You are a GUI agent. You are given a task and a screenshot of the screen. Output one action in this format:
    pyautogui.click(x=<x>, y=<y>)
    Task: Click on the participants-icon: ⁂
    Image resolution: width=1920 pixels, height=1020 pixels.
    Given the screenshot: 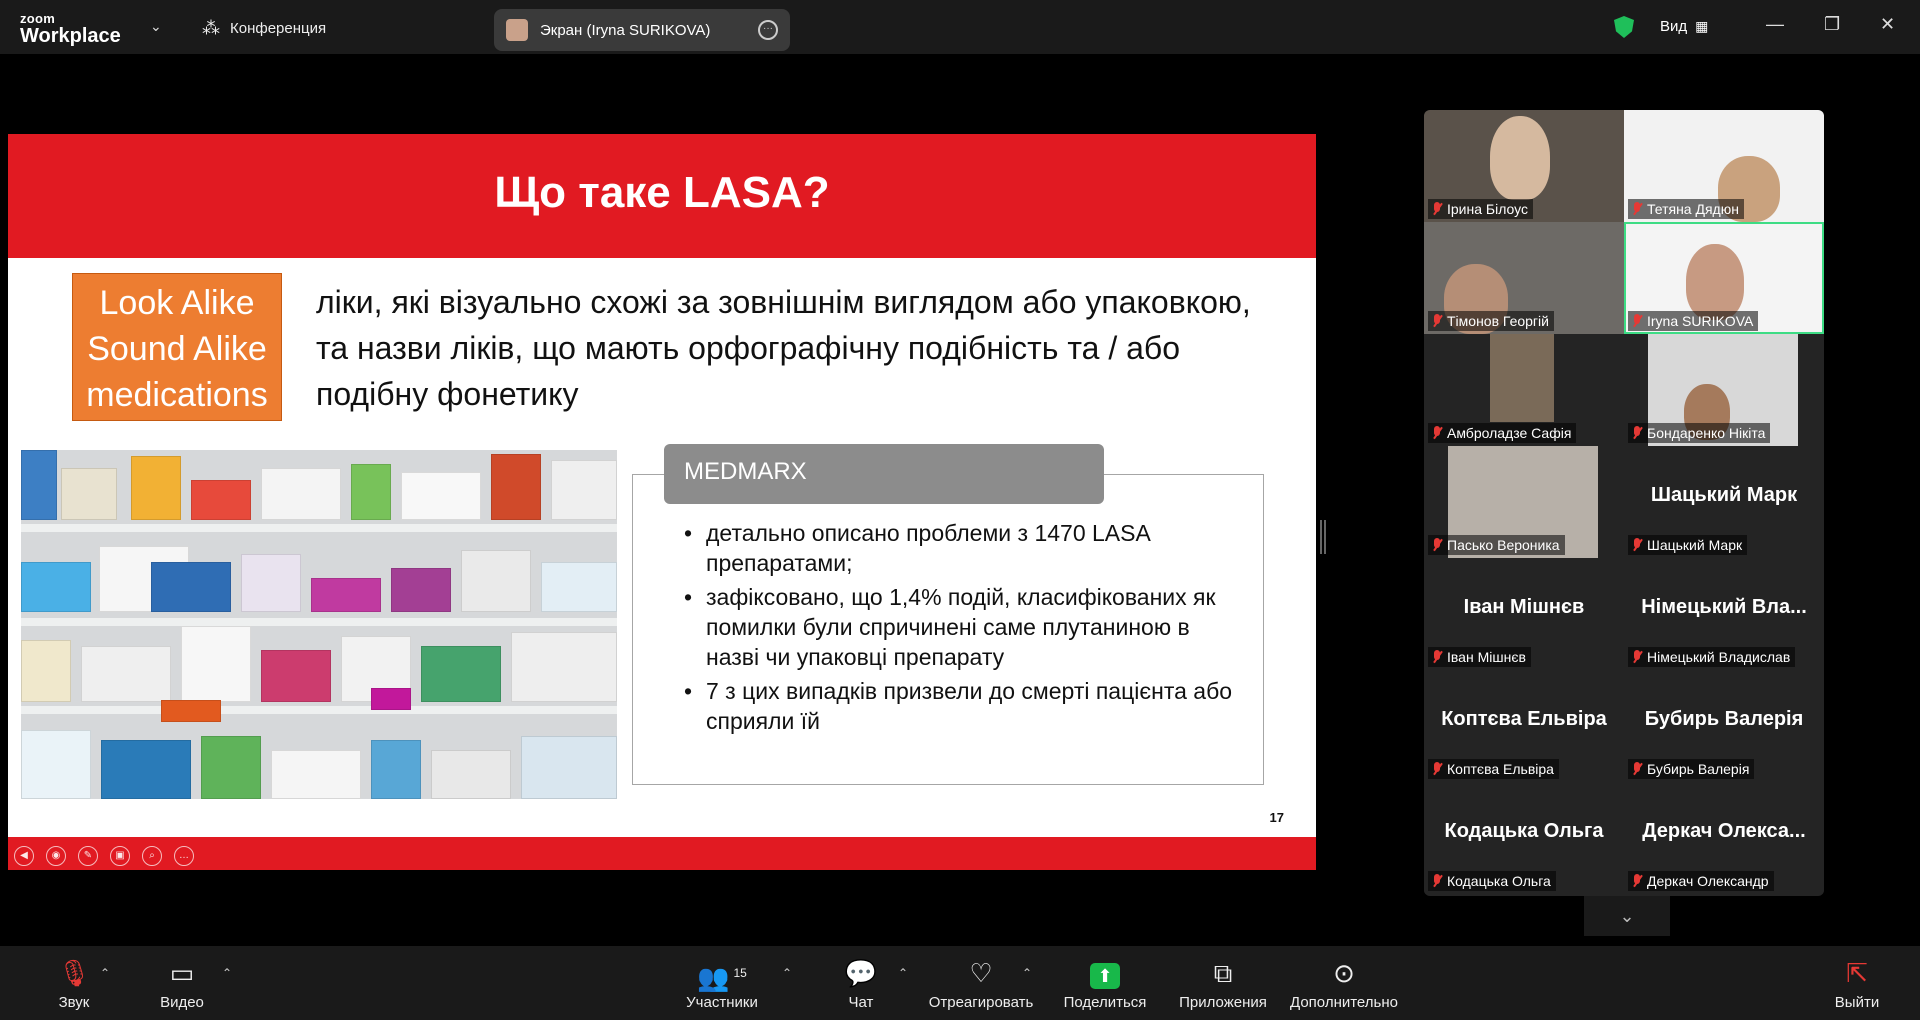 What is the action you would take?
    pyautogui.click(x=211, y=28)
    